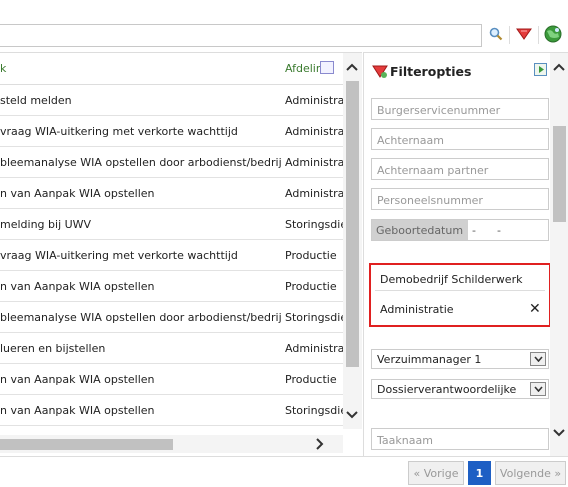 This screenshot has width=568, height=487. I want to click on staff-number-field: Personeelsnummer, so click(460, 199).